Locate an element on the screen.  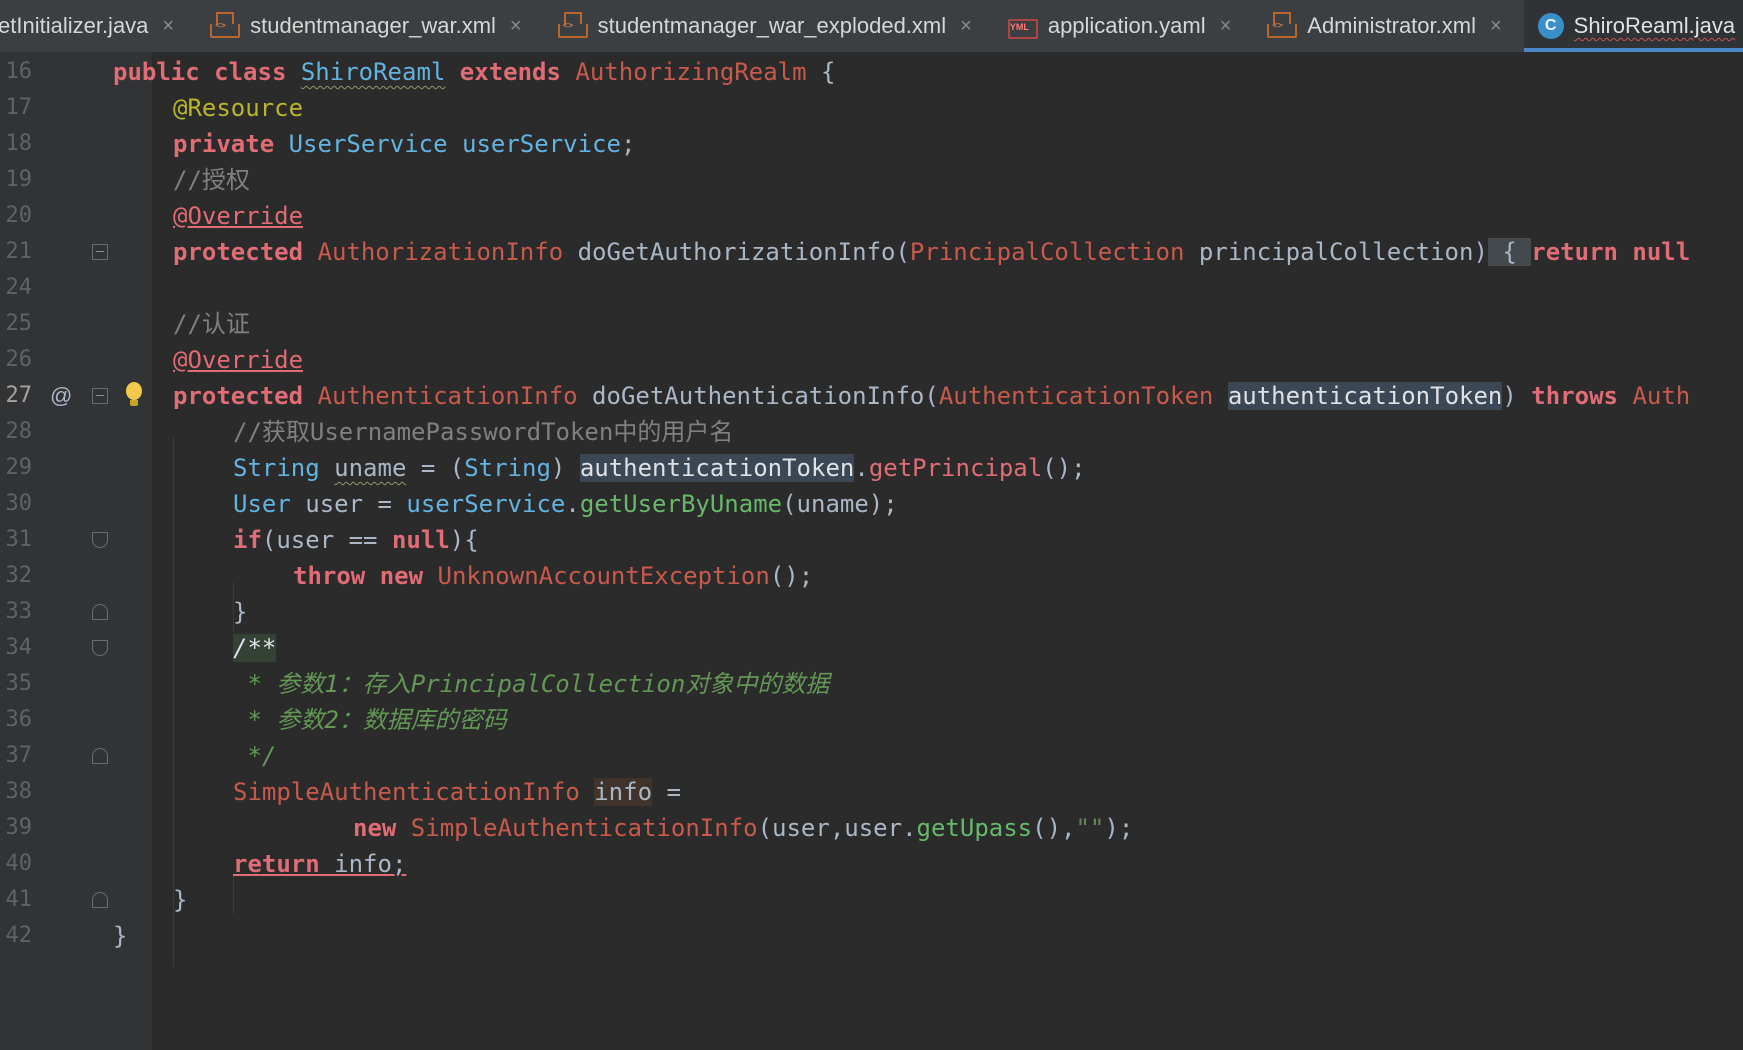
code-line: 32 throw new UnknownAccountException(); is located at coordinates (871, 576).